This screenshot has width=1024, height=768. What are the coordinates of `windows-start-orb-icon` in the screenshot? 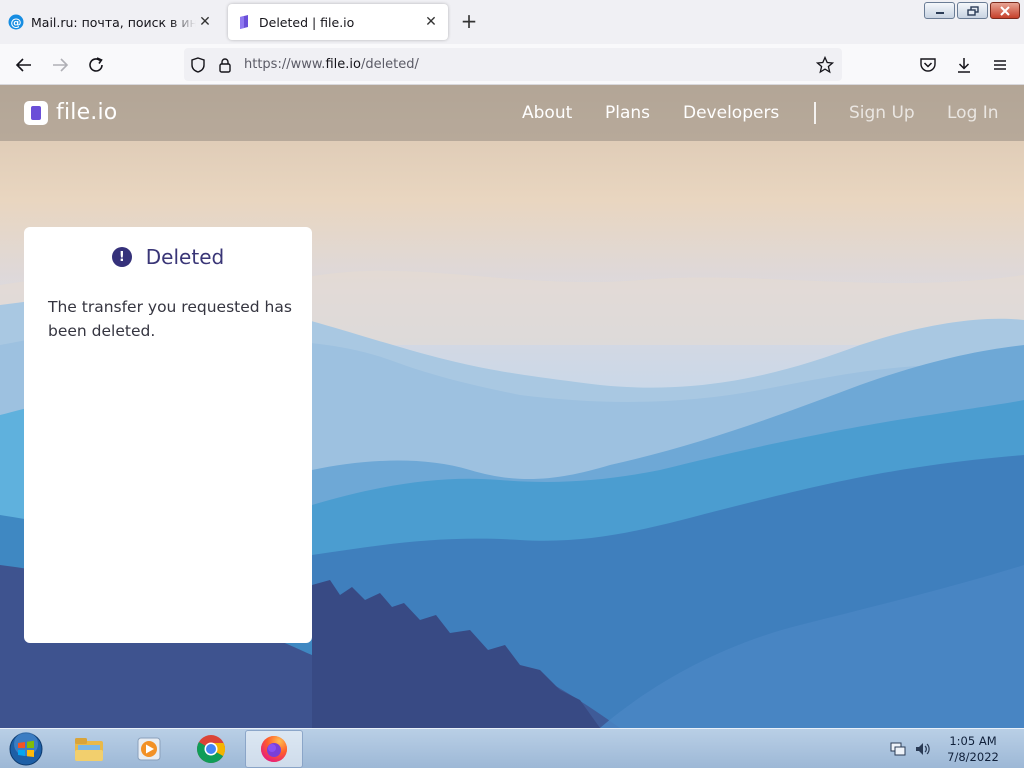 It's located at (26, 749).